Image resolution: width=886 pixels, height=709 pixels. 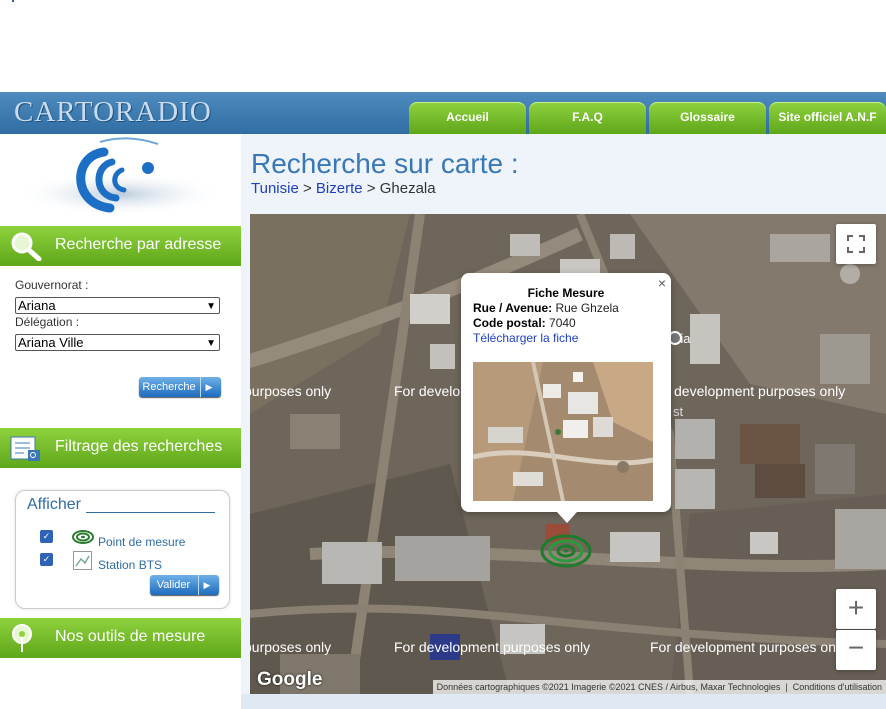 I want to click on app-logo-text: CARTORADIO, so click(x=113, y=112).